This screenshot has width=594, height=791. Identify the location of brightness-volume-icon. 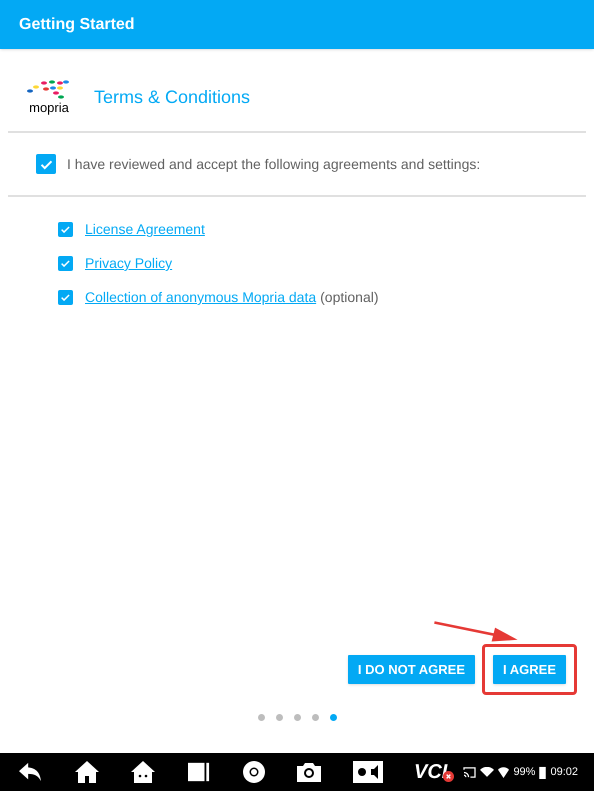
(368, 772).